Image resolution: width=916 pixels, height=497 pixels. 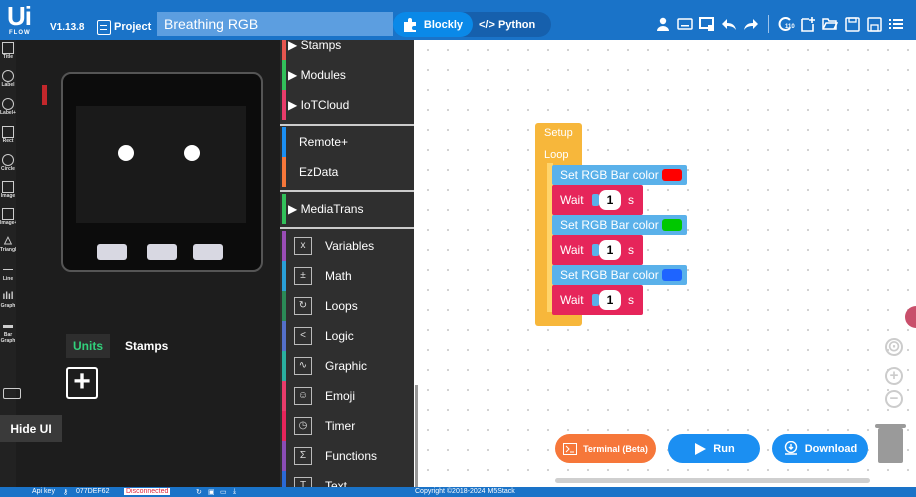 I want to click on device-icon, so click(x=707, y=24).